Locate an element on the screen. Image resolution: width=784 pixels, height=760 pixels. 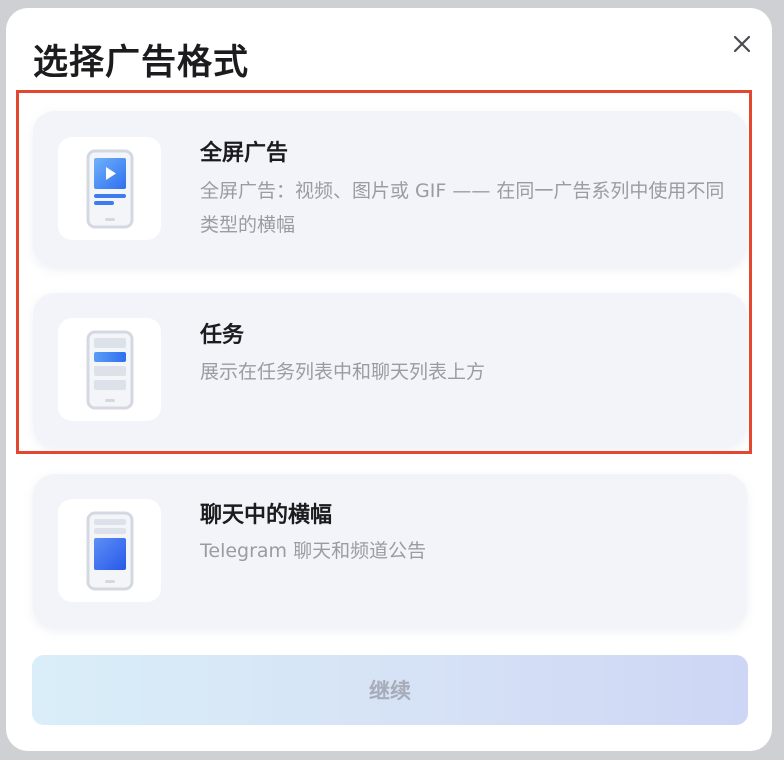
close-icon is located at coordinates (742, 44).